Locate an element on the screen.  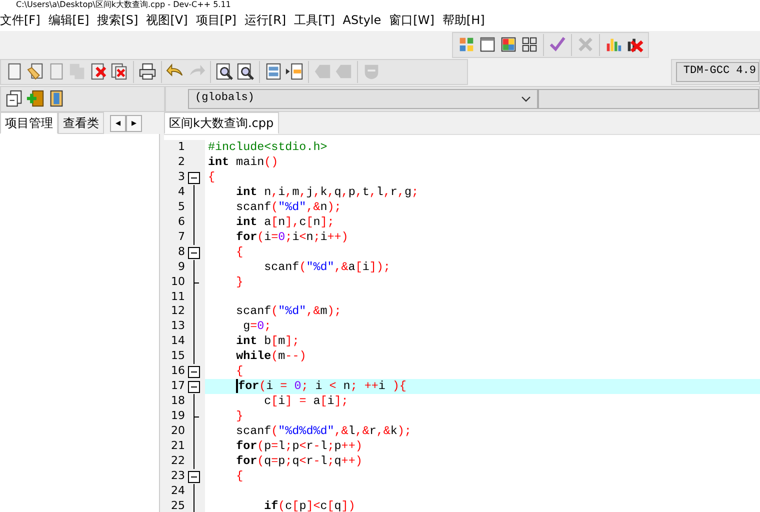
line-number: 20 is located at coordinates (177, 432).